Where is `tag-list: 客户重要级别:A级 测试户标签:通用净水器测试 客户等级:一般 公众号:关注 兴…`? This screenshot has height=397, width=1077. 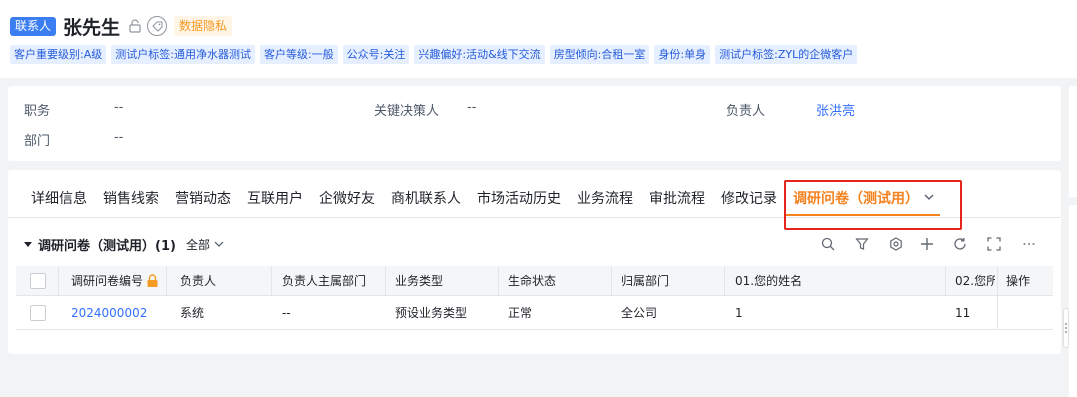
tag-list: 客户重要级别:A级 测试户标签:通用净水器测试 客户等级:一般 公众号:关注 兴… is located at coordinates (436, 54).